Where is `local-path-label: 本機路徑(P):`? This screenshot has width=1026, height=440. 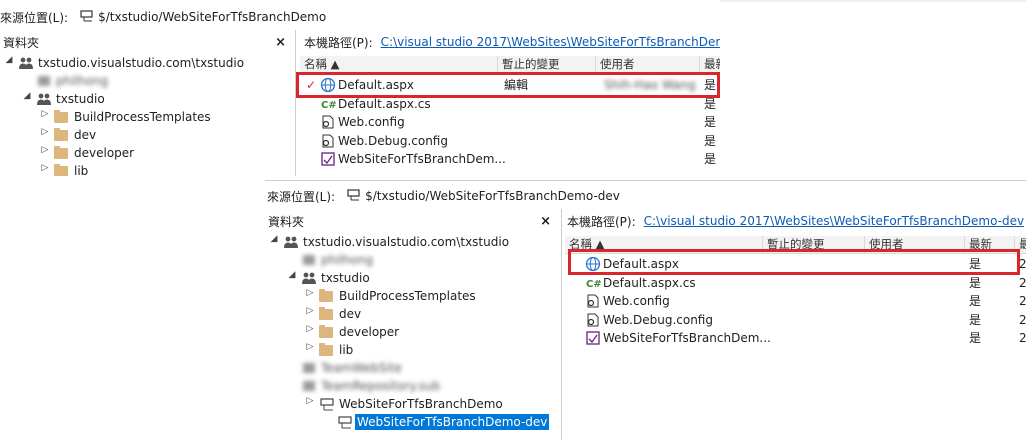
local-path-label: 本機路徑(P): is located at coordinates (338, 42).